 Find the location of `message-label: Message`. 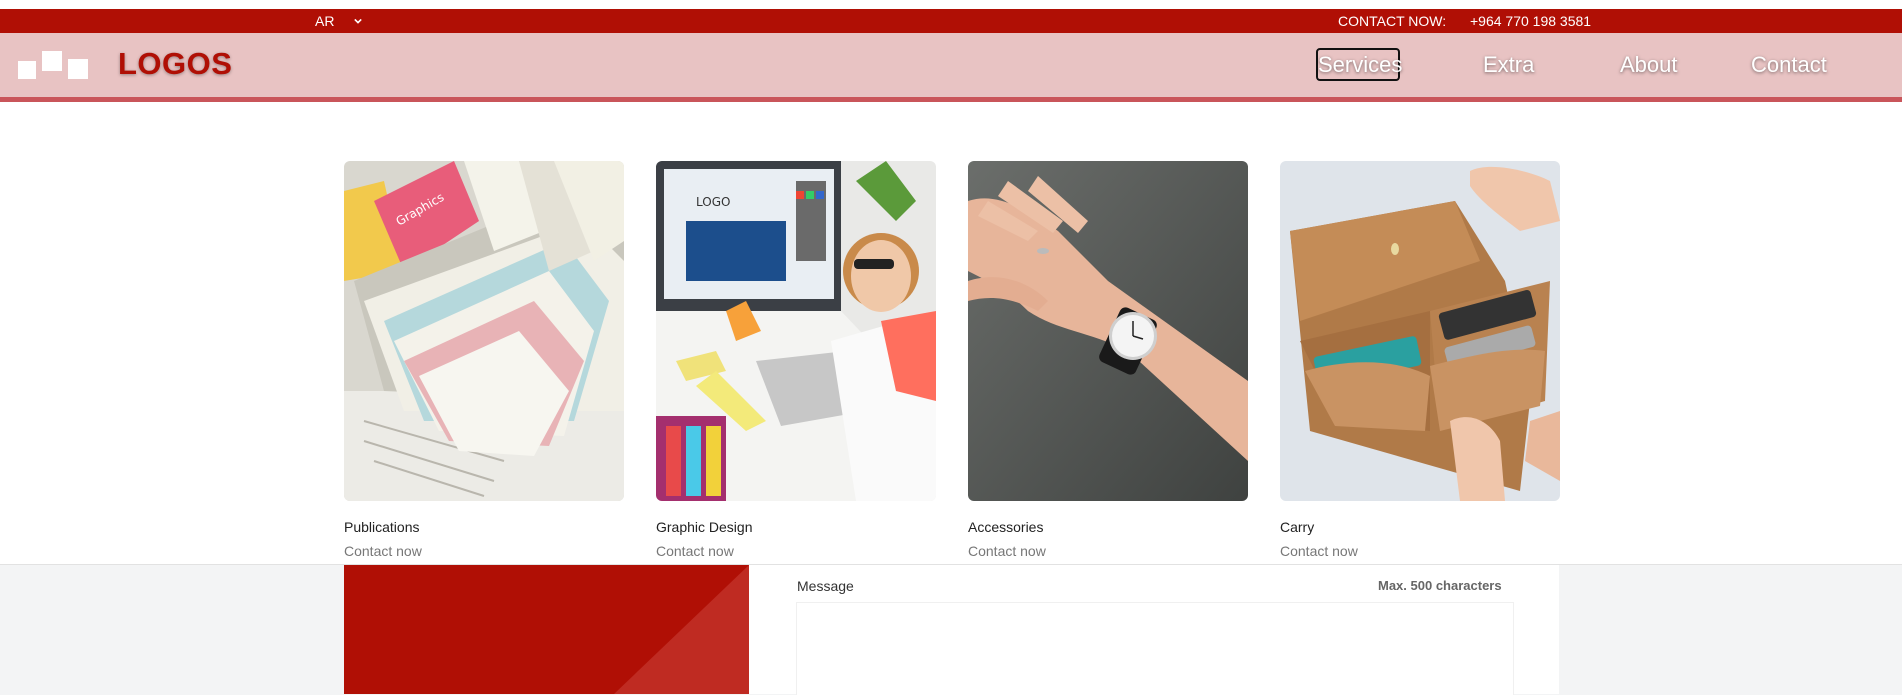

message-label: Message is located at coordinates (825, 586).